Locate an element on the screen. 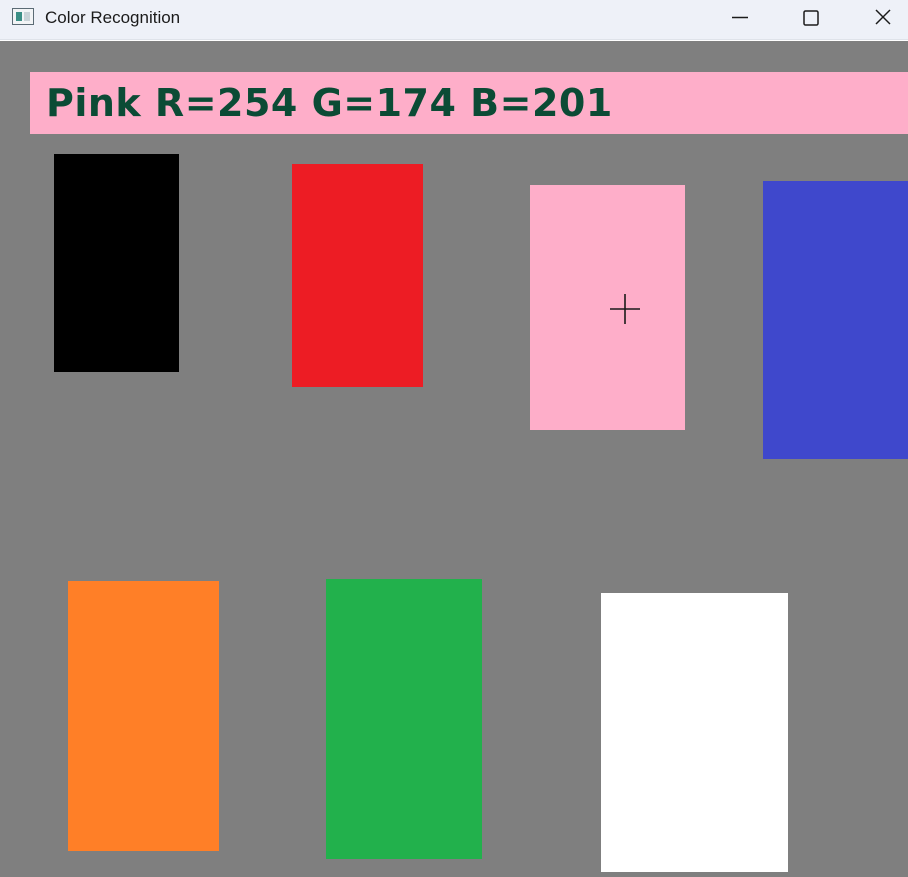  swatch-red is located at coordinates (357, 275).